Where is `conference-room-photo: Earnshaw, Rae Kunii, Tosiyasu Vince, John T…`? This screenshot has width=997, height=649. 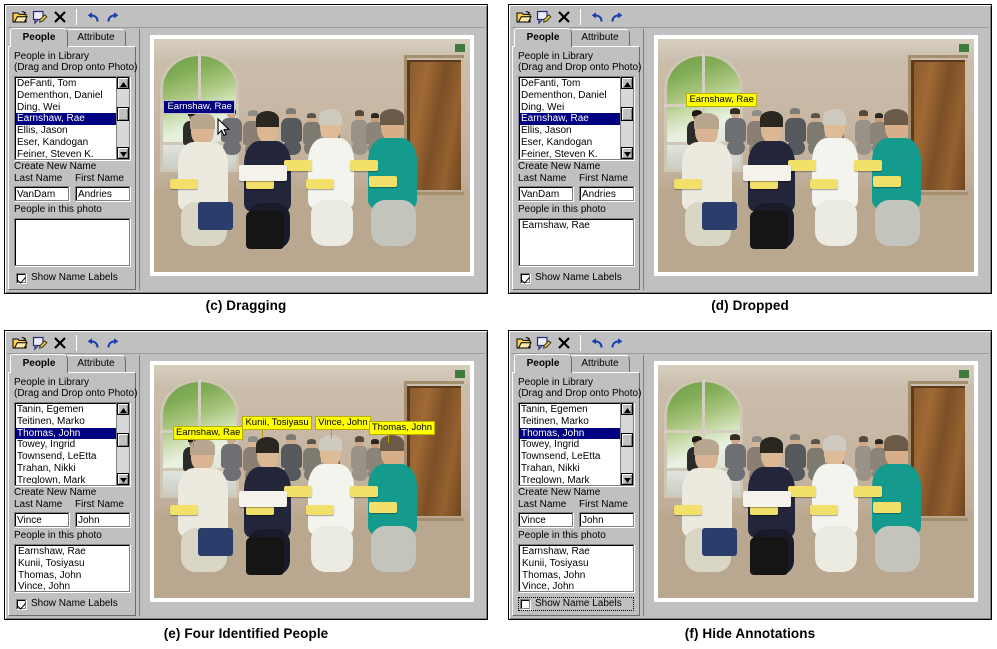
conference-room-photo: Earnshaw, Rae Kunii, Tosiyasu Vince, John T… is located at coordinates (312, 481).